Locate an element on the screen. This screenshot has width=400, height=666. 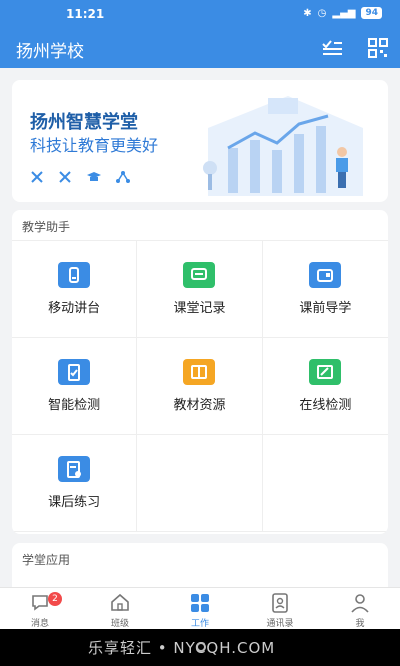
page-title: 扬州学校 is located at coordinates (50, 52).